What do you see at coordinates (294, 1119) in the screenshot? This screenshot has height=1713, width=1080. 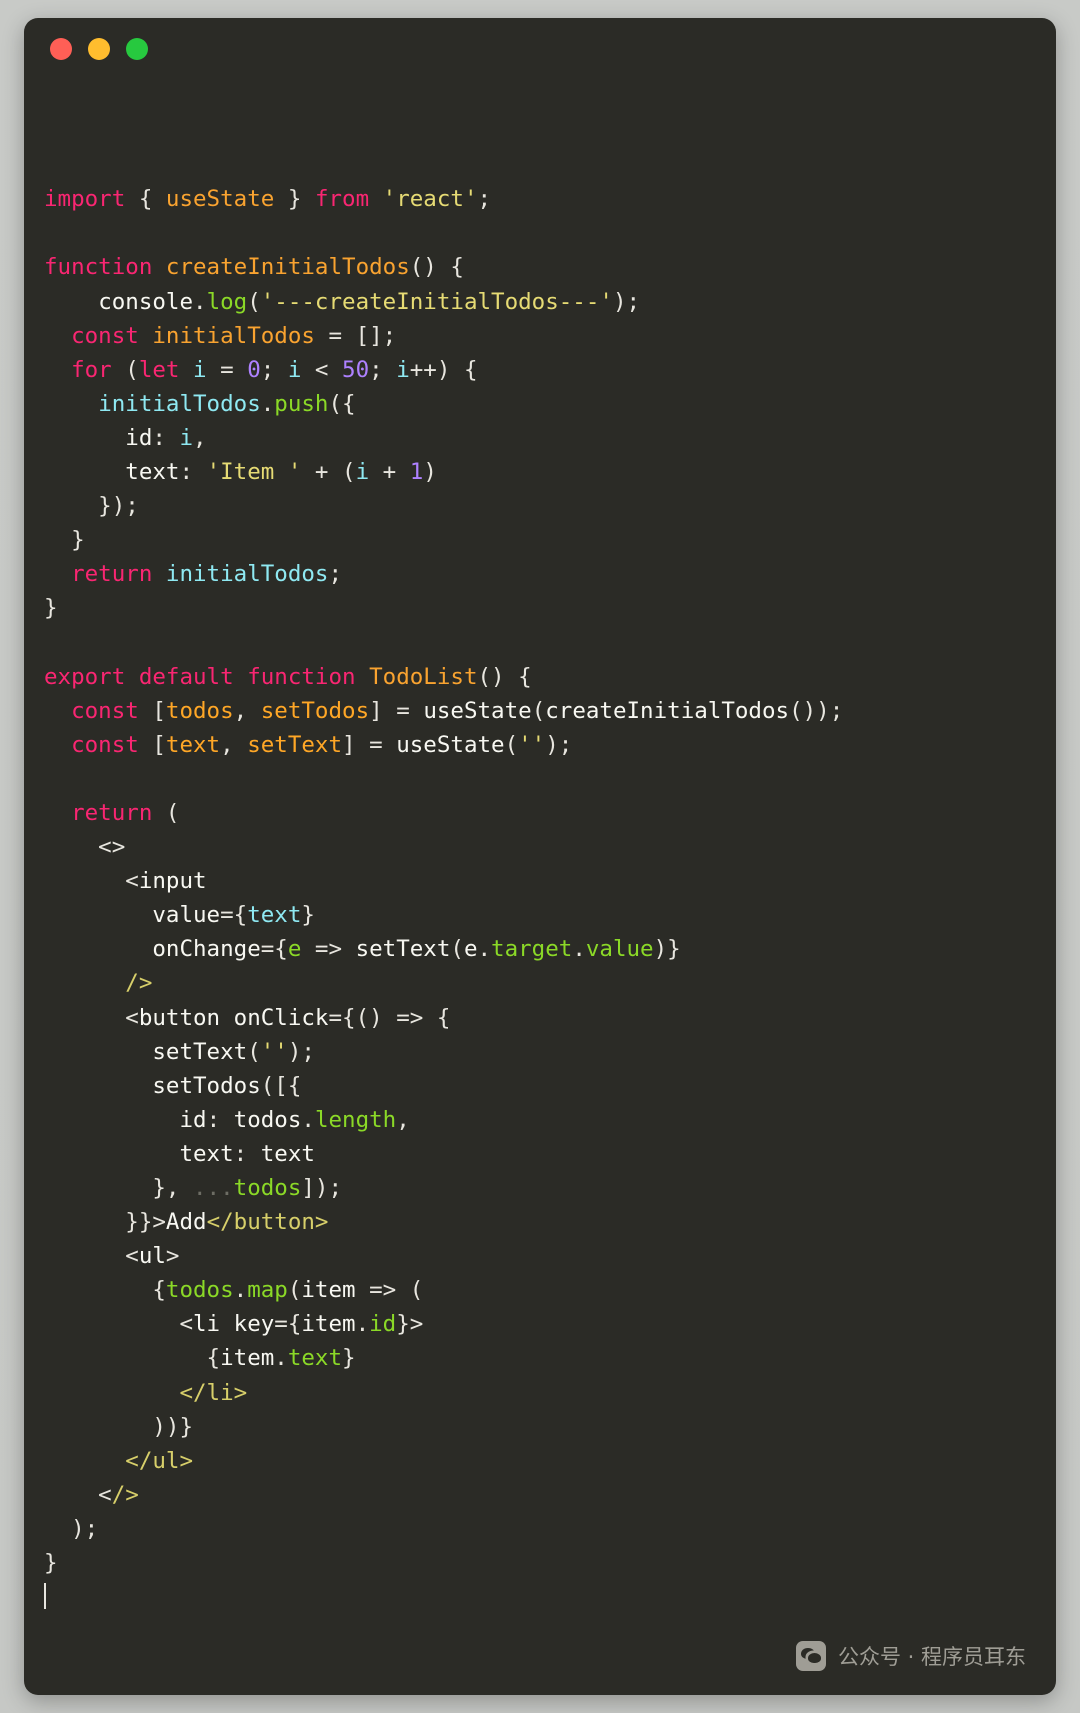 I see `code-line: id: todos.length,` at bounding box center [294, 1119].